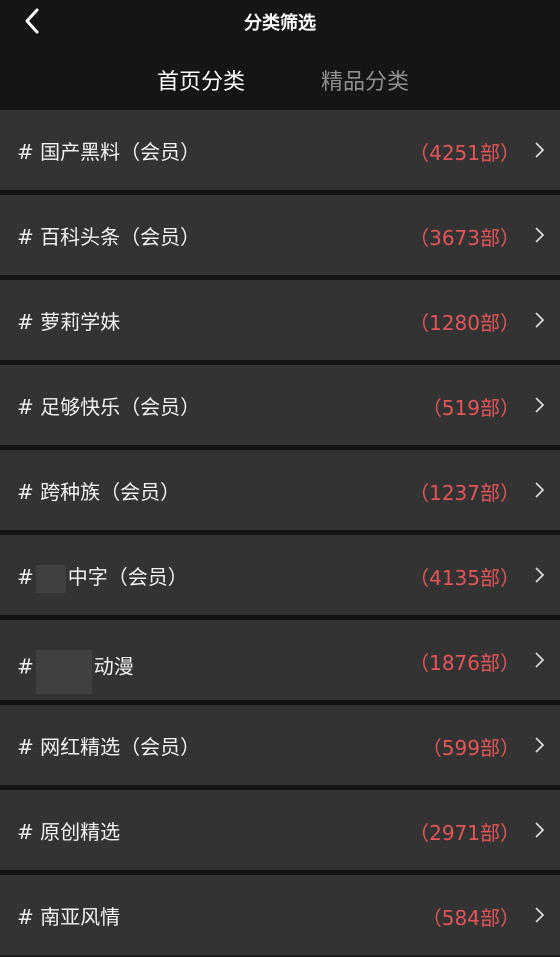  Describe the element at coordinates (464, 833) in the screenshot. I see `category-count: （2971部）` at that location.